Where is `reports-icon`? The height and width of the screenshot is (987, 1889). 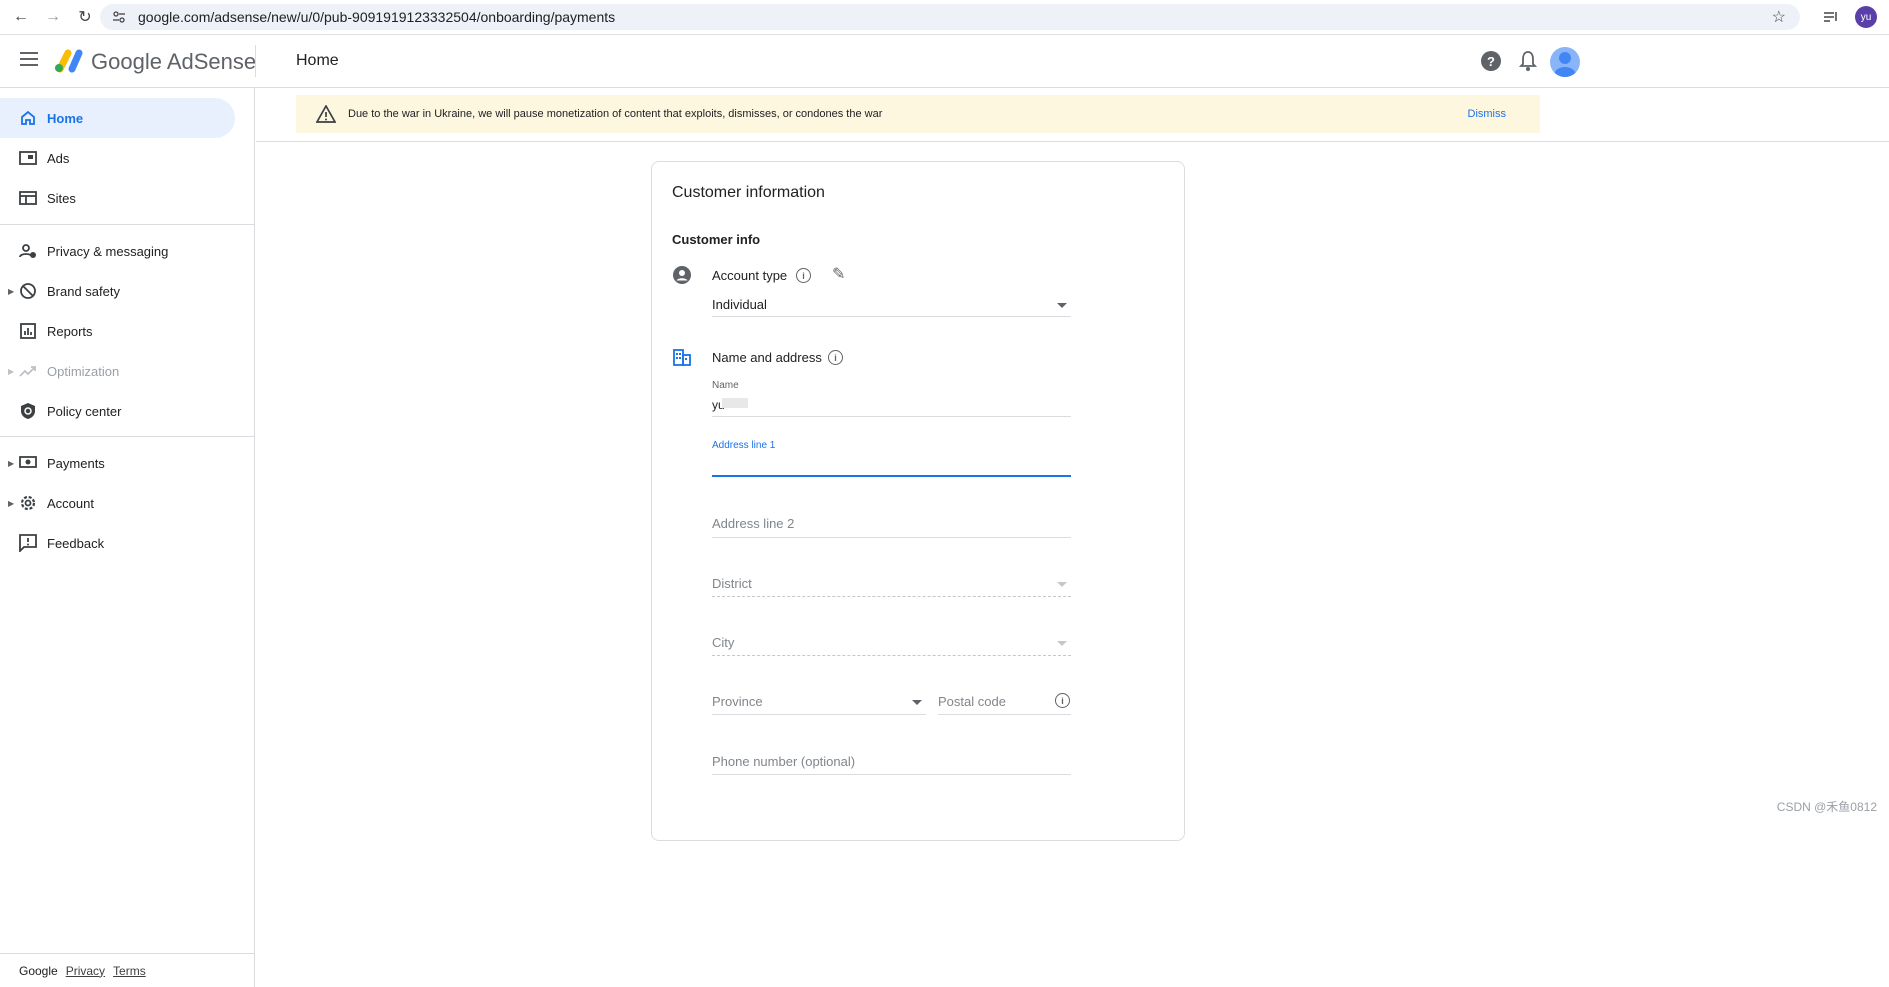 reports-icon is located at coordinates (28, 331).